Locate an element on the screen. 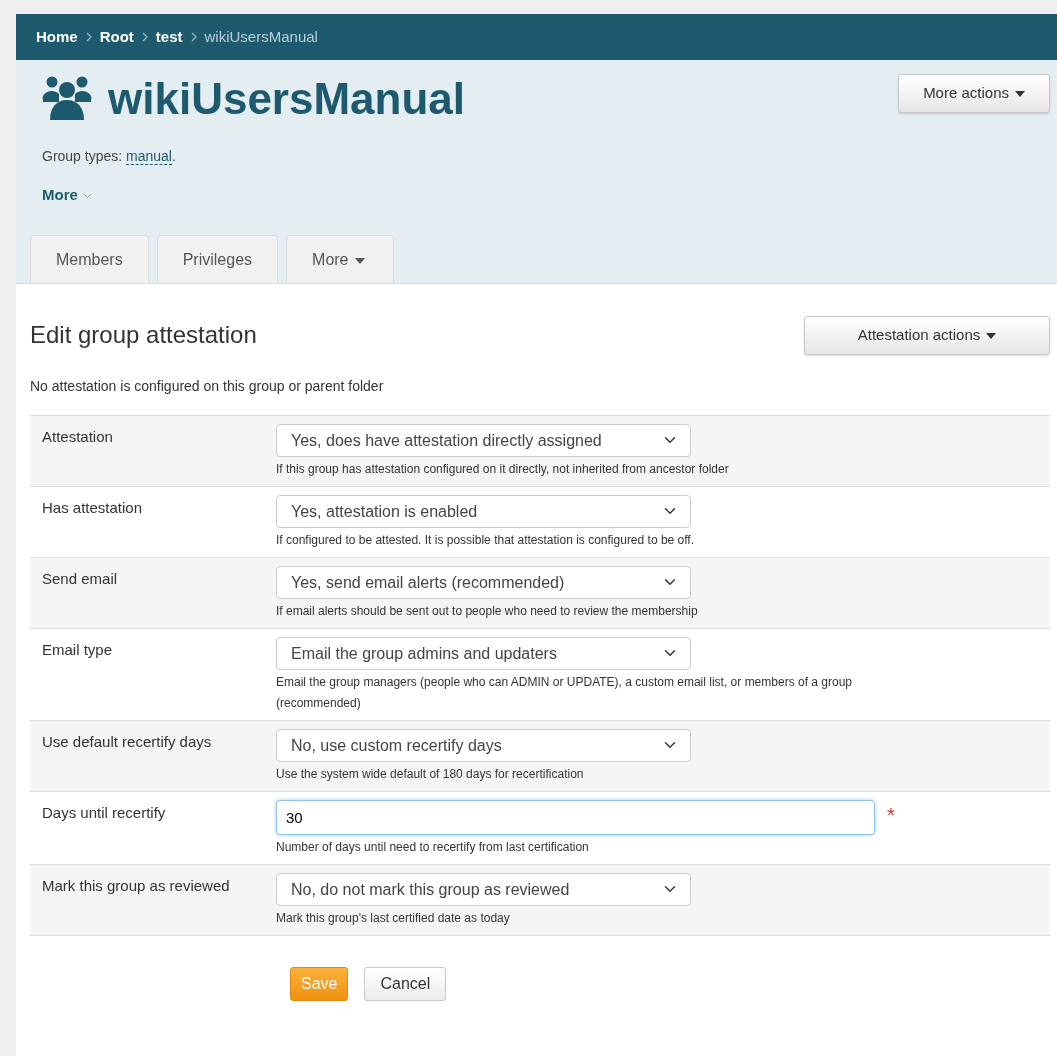  section-heading: Edit group attestation is located at coordinates (143, 335).